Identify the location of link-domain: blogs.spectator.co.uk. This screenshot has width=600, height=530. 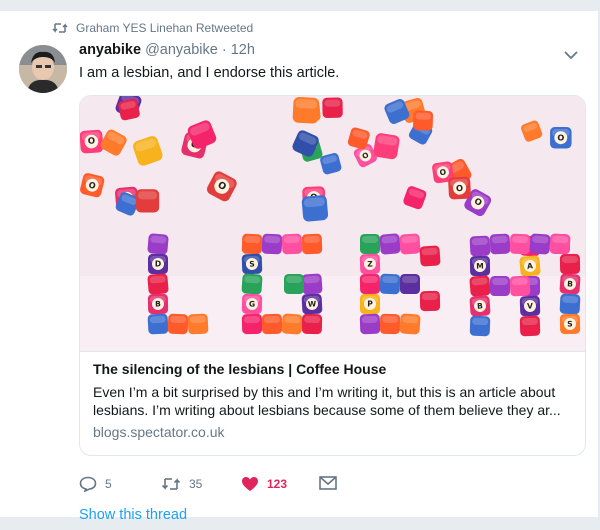
(159, 432).